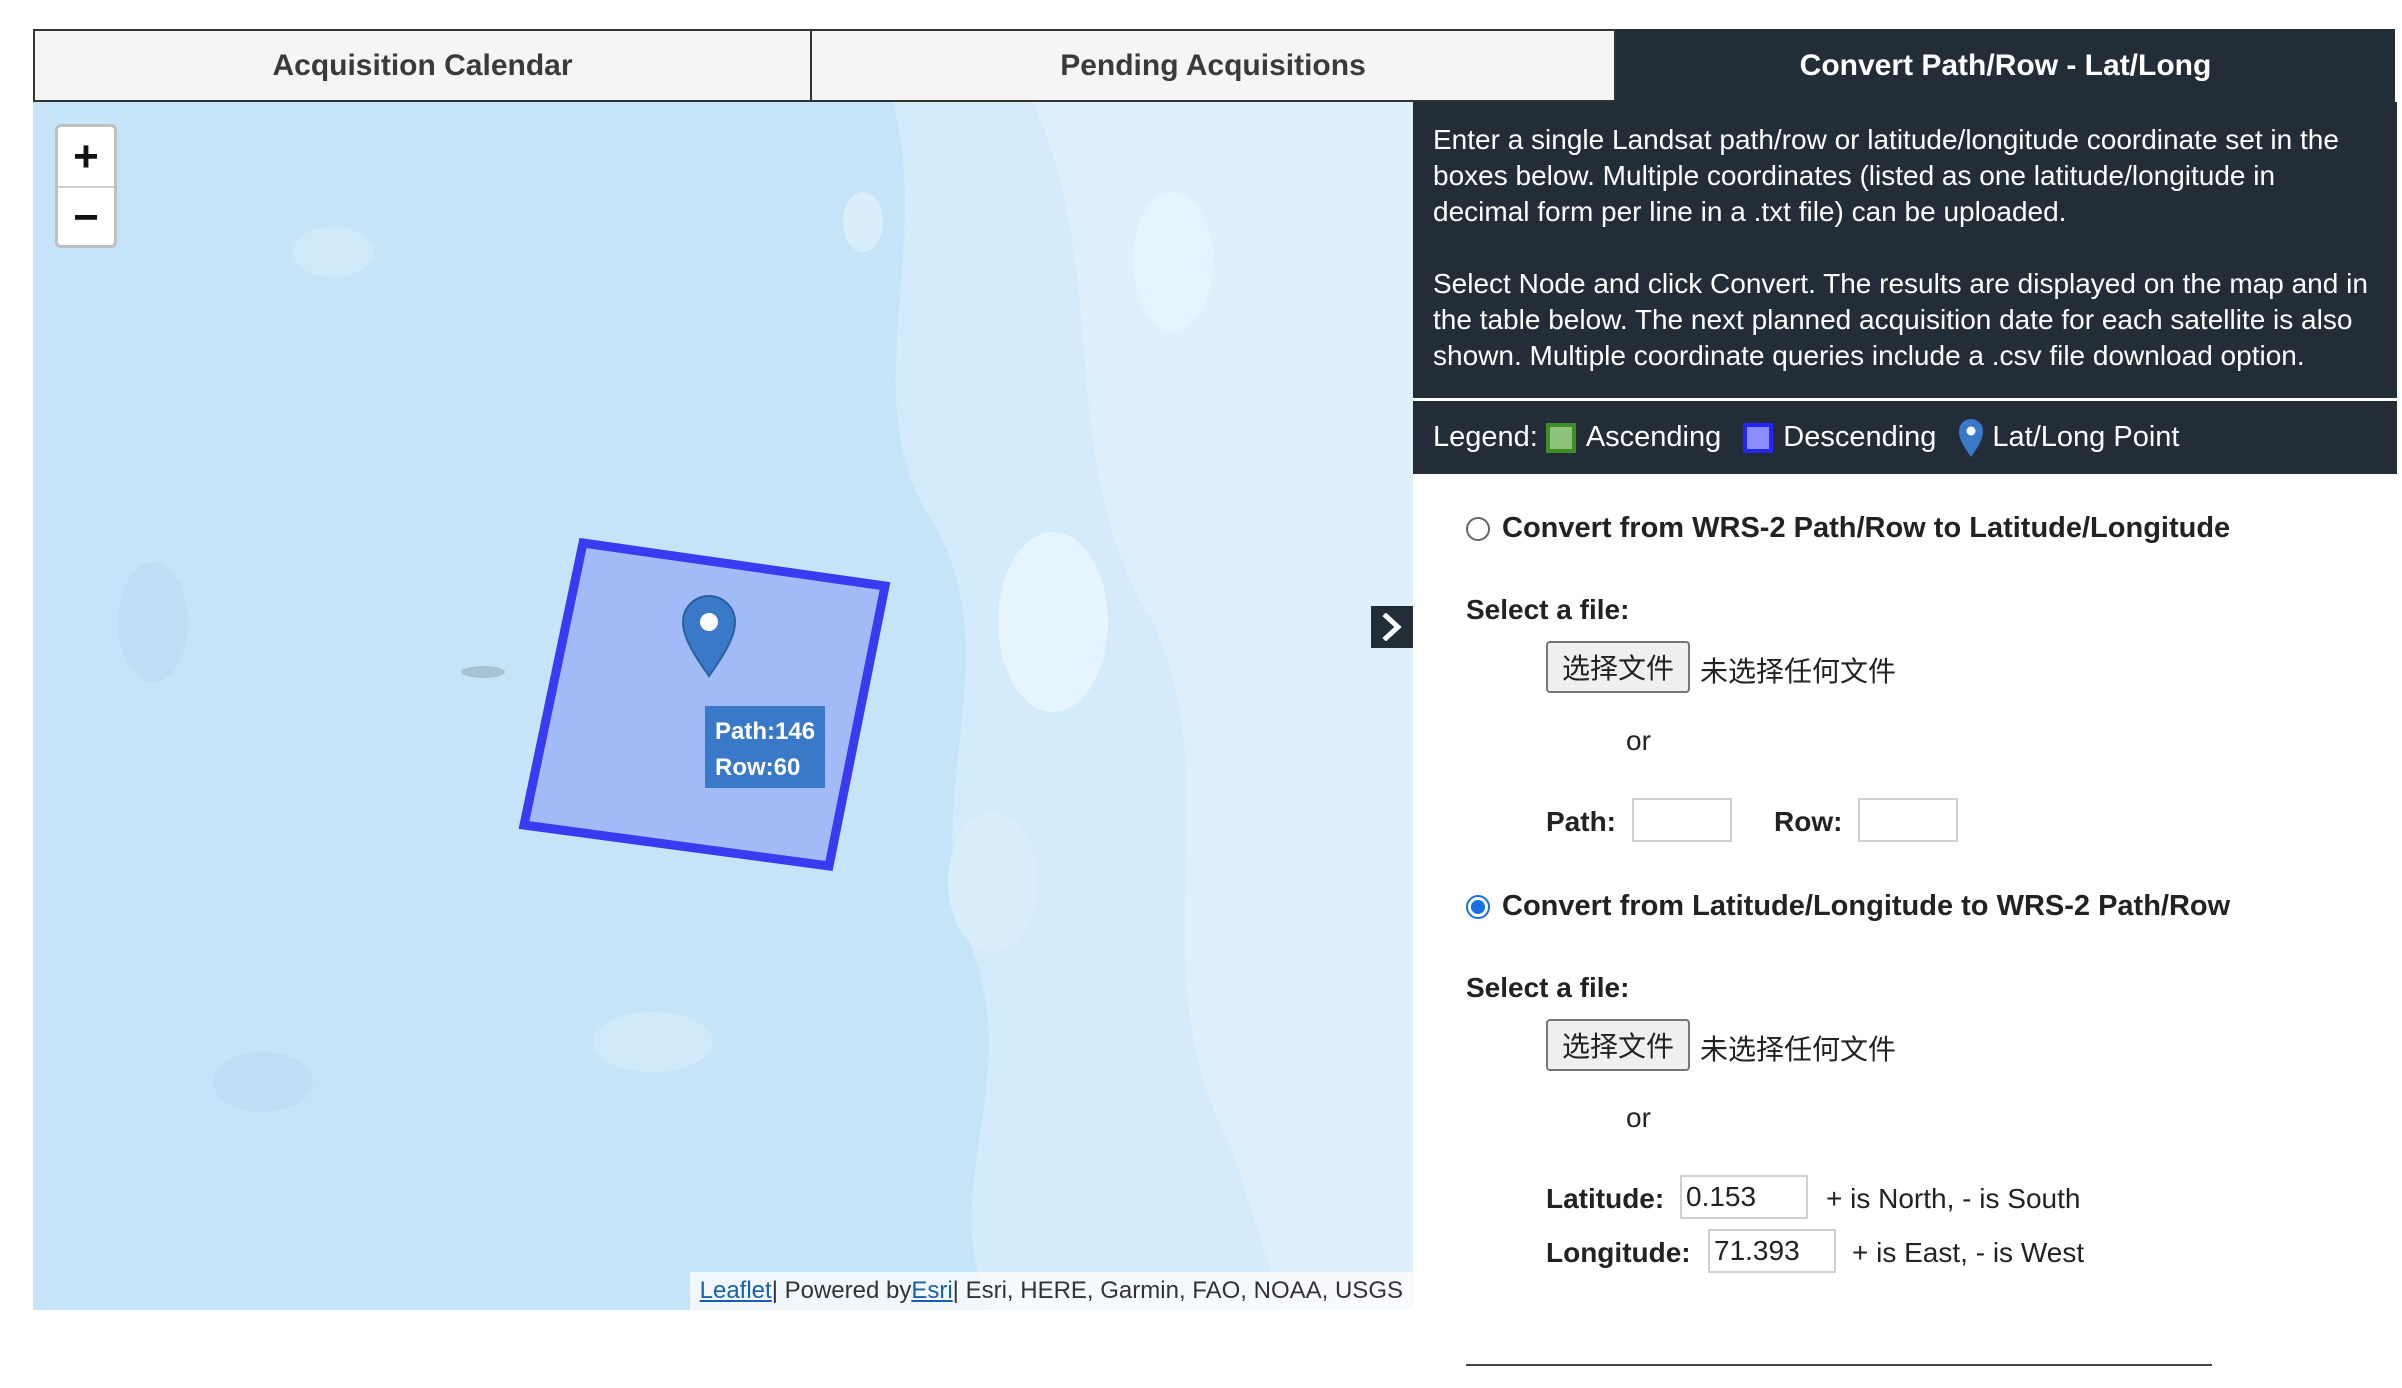 The height and width of the screenshot is (1388, 2402). Describe the element at coordinates (1478, 906) in the screenshot. I see `radio-latlong-to-path-row` at that location.